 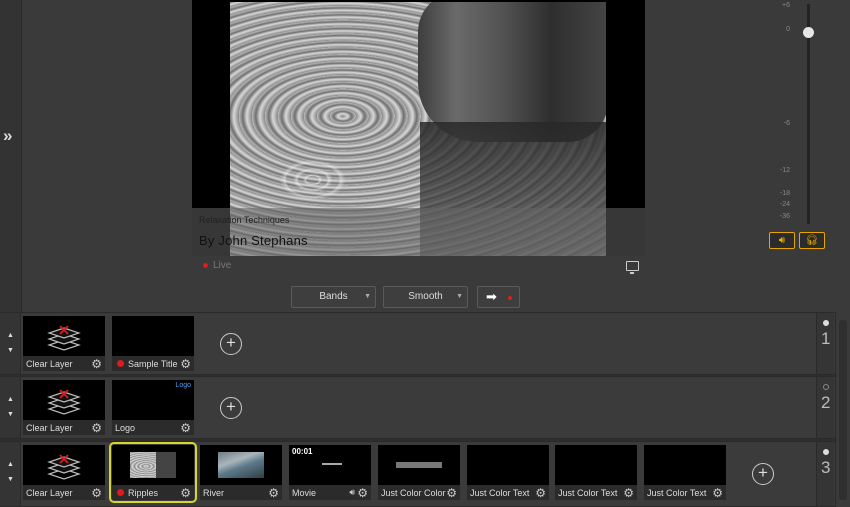 What do you see at coordinates (491, 296) in the screenshot?
I see `arrow-right-icon: ➡` at bounding box center [491, 296].